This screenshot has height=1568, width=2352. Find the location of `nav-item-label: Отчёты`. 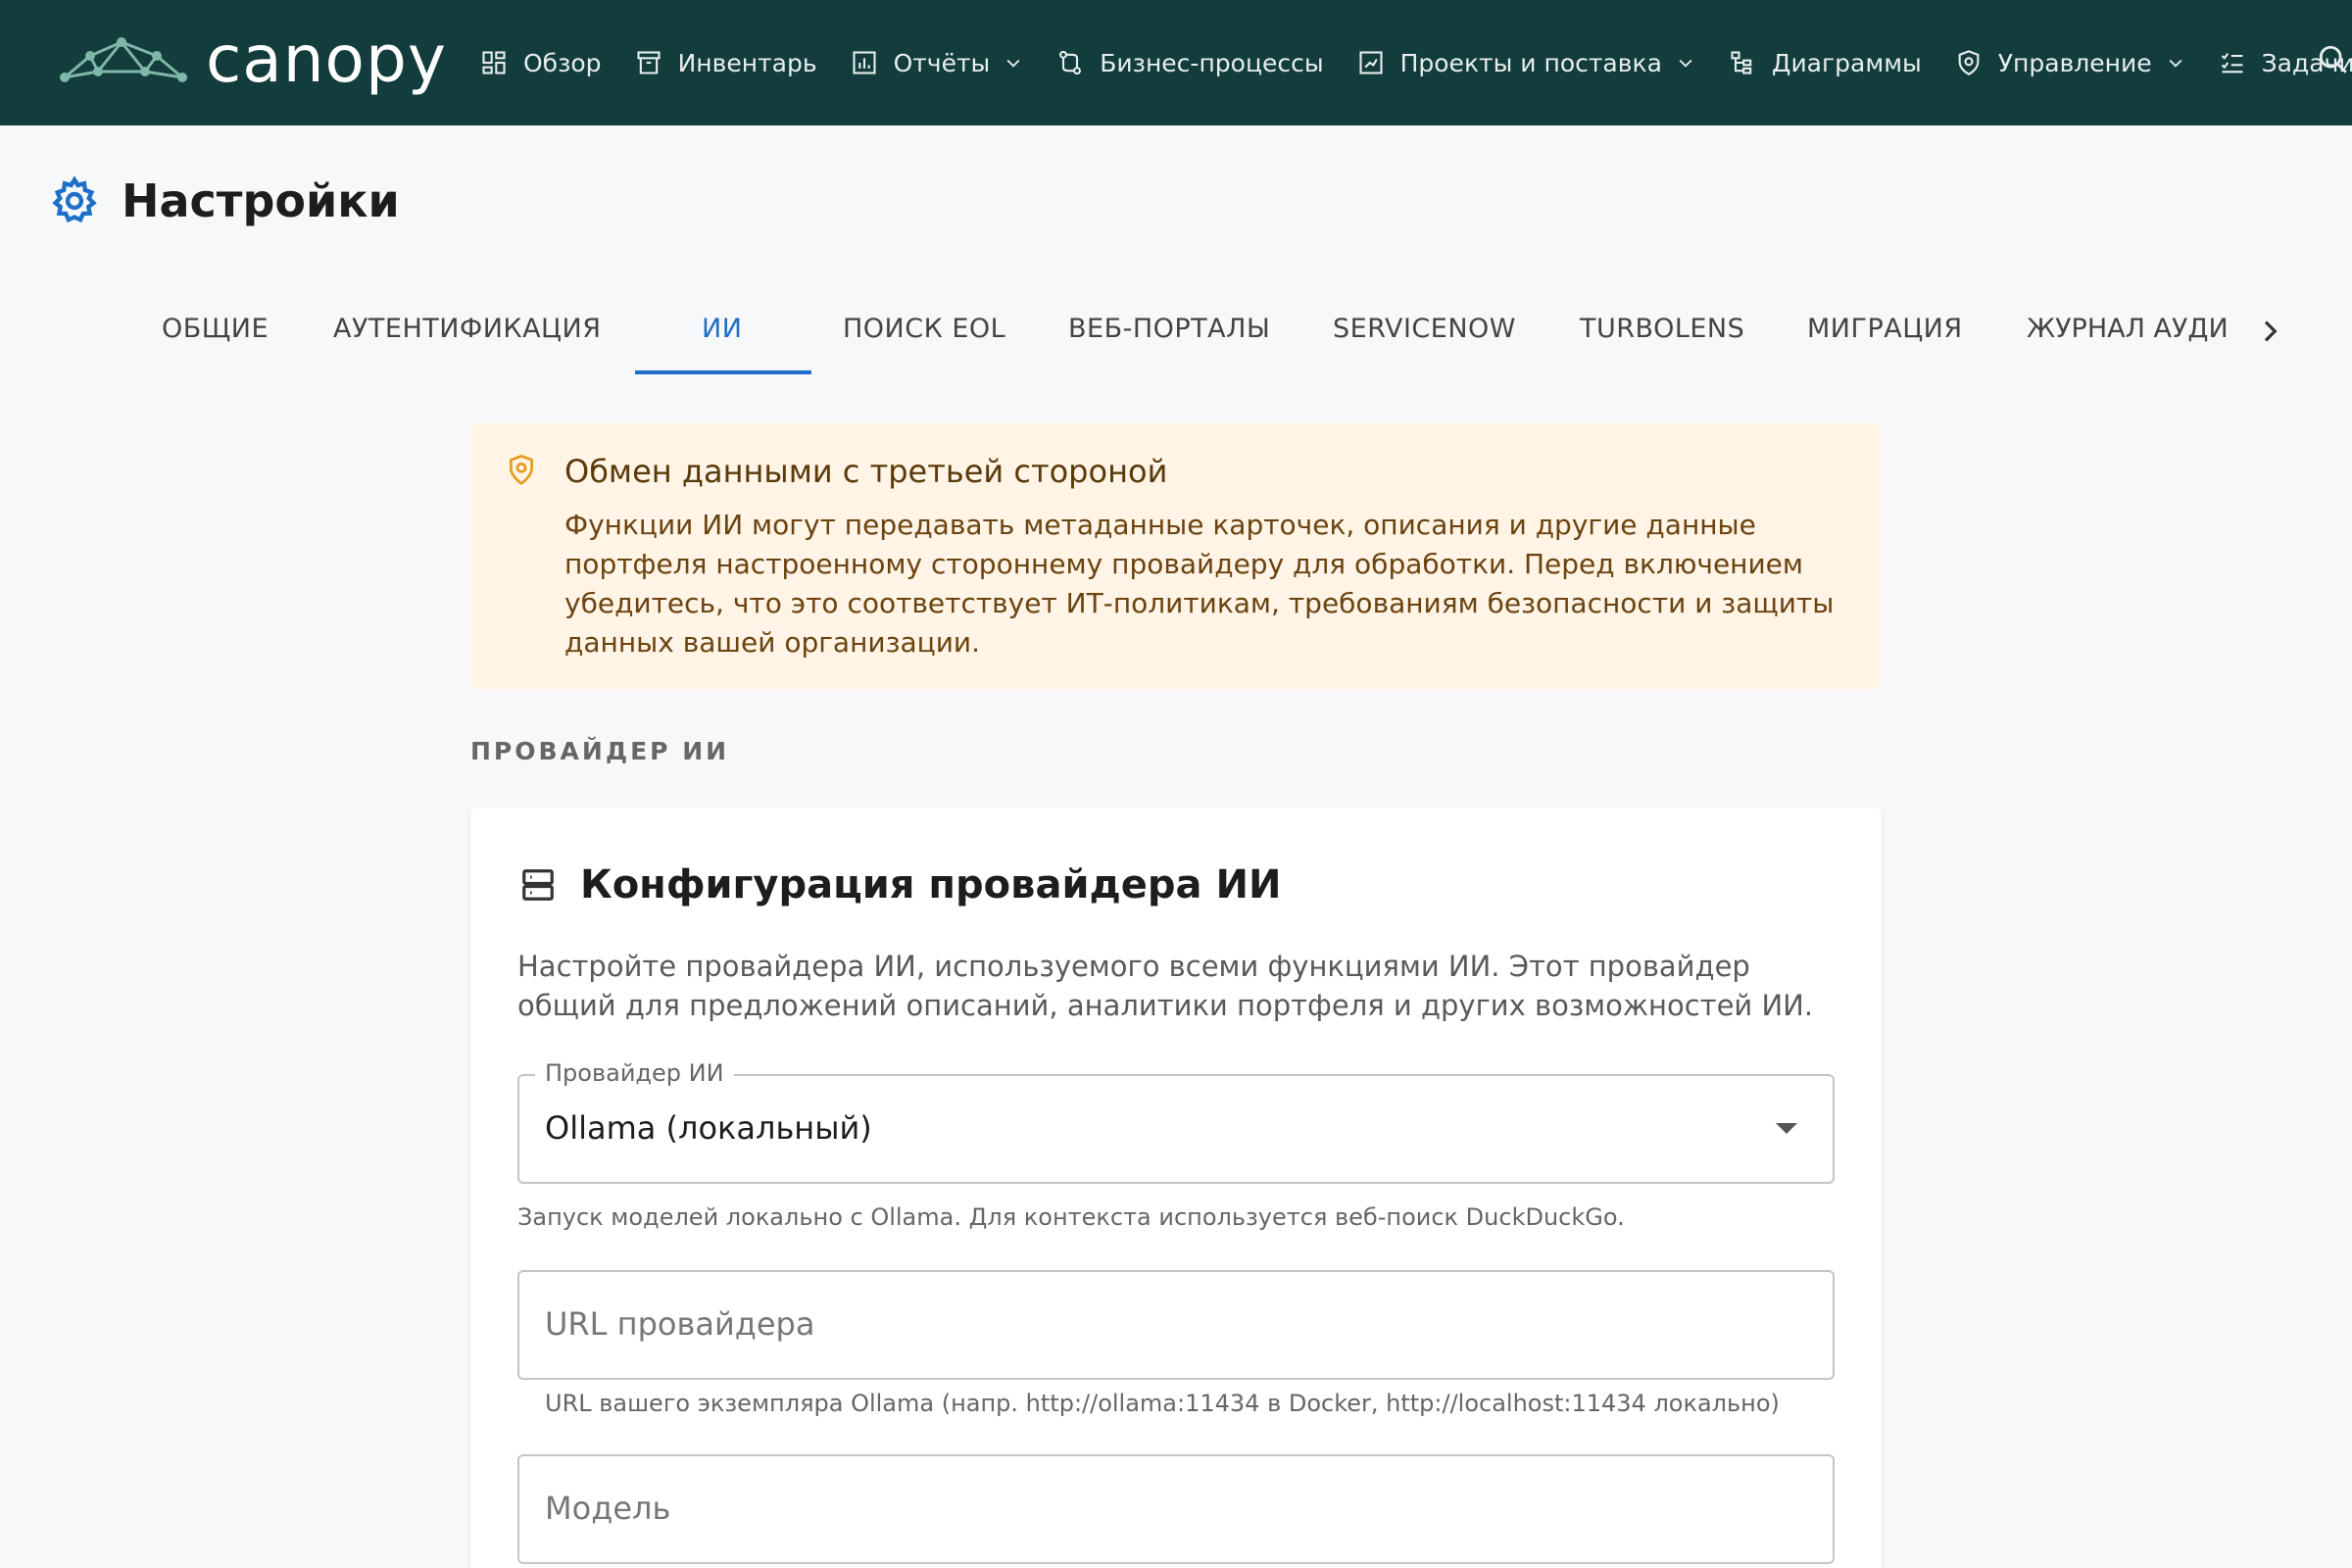

nav-item-label: Отчёты is located at coordinates (942, 62).